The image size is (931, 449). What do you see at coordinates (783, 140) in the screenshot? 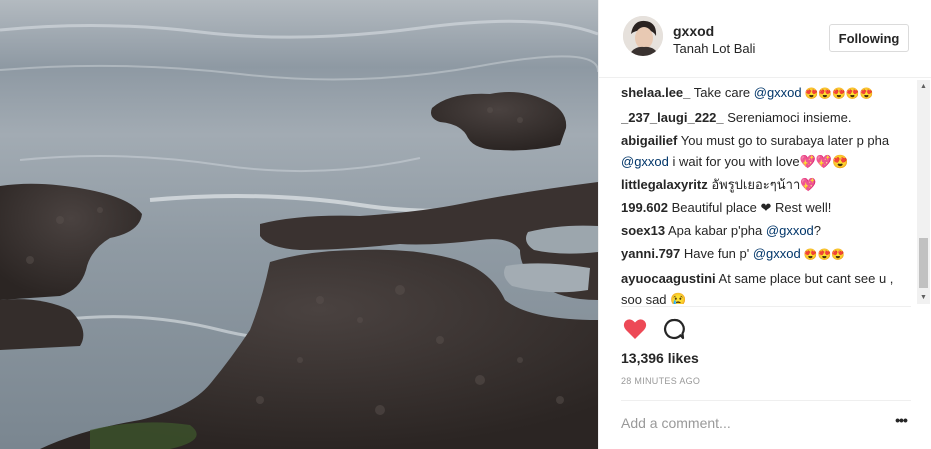
I see `comment-text: You must go to surabaya later p pha` at bounding box center [783, 140].